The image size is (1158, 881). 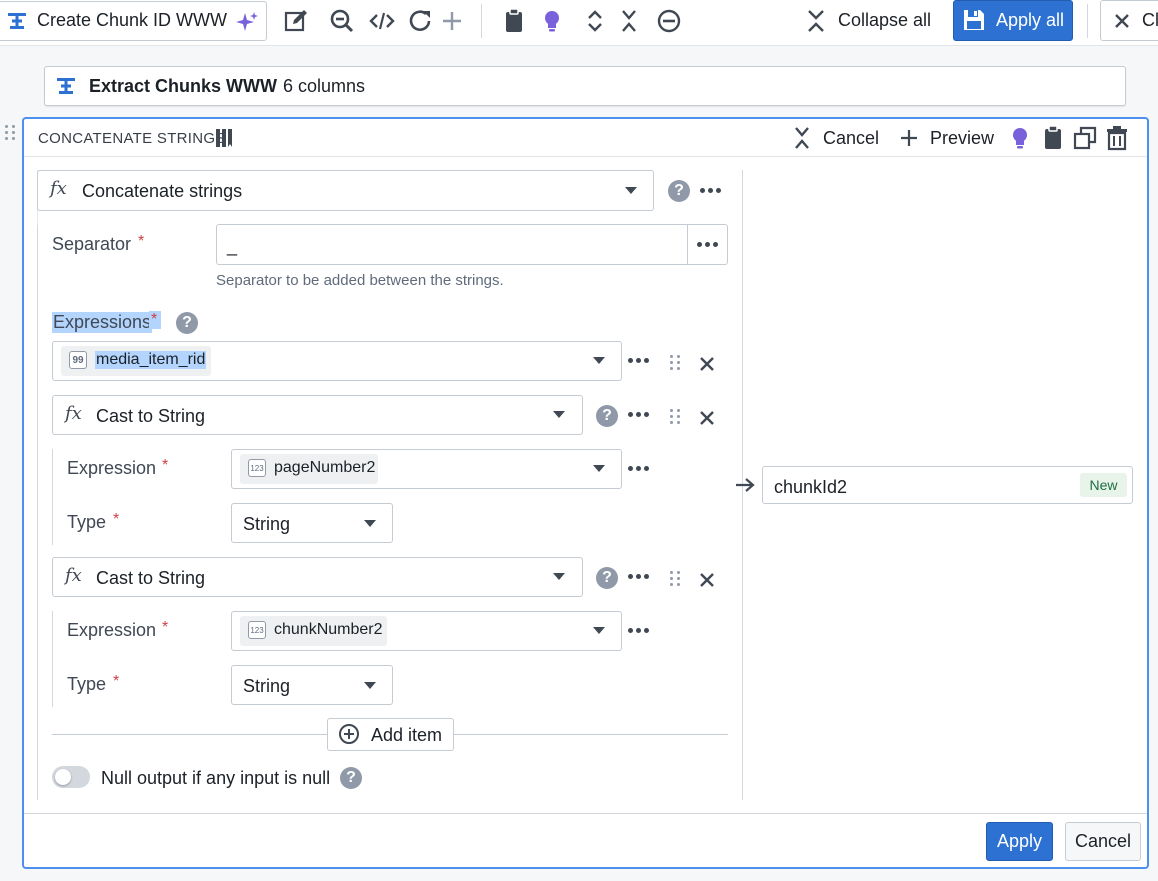 What do you see at coordinates (1019, 841) in the screenshot?
I see `apply-button: Apply` at bounding box center [1019, 841].